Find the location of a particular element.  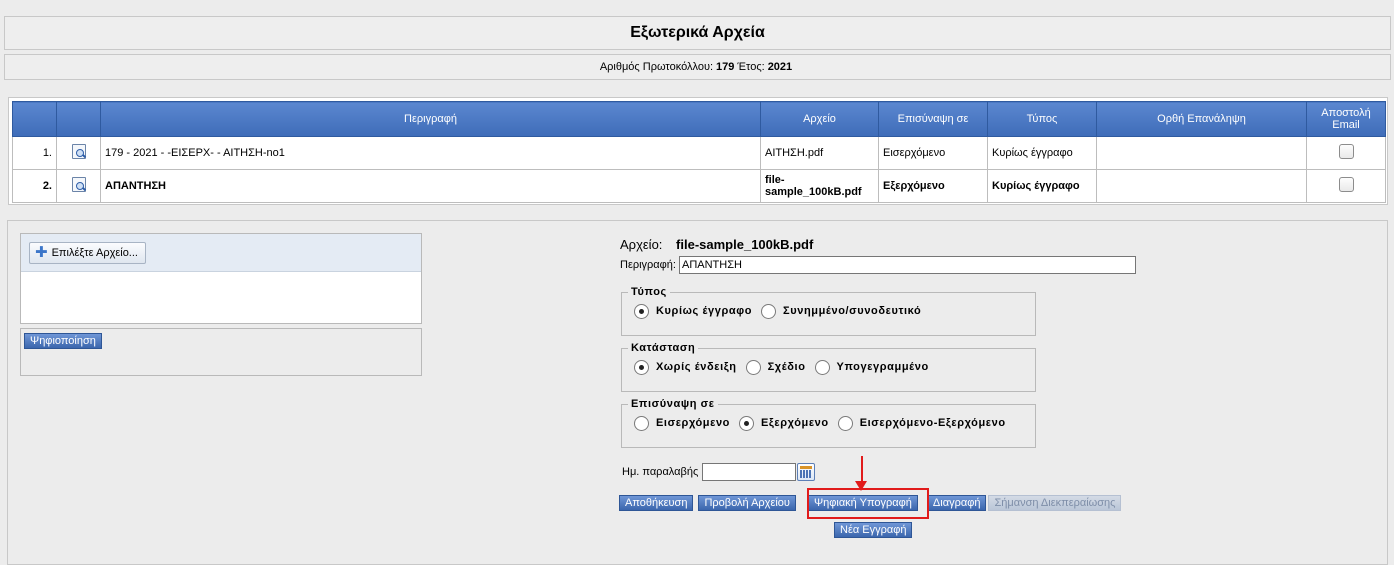

col-header-num is located at coordinates (34, 119).